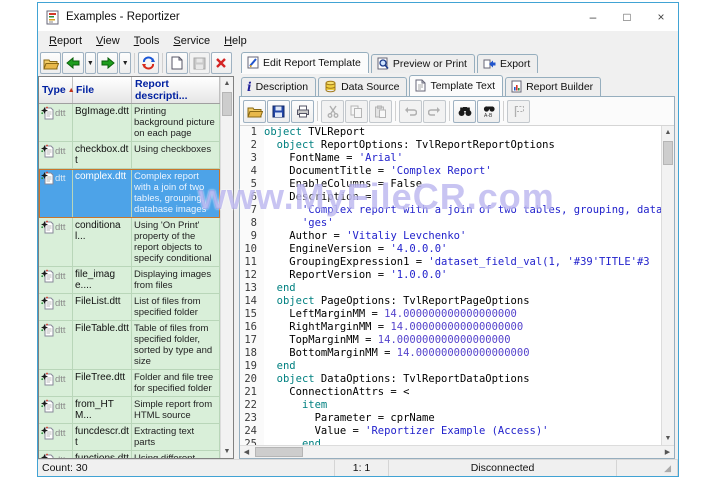  I want to click on find-button, so click(464, 111).